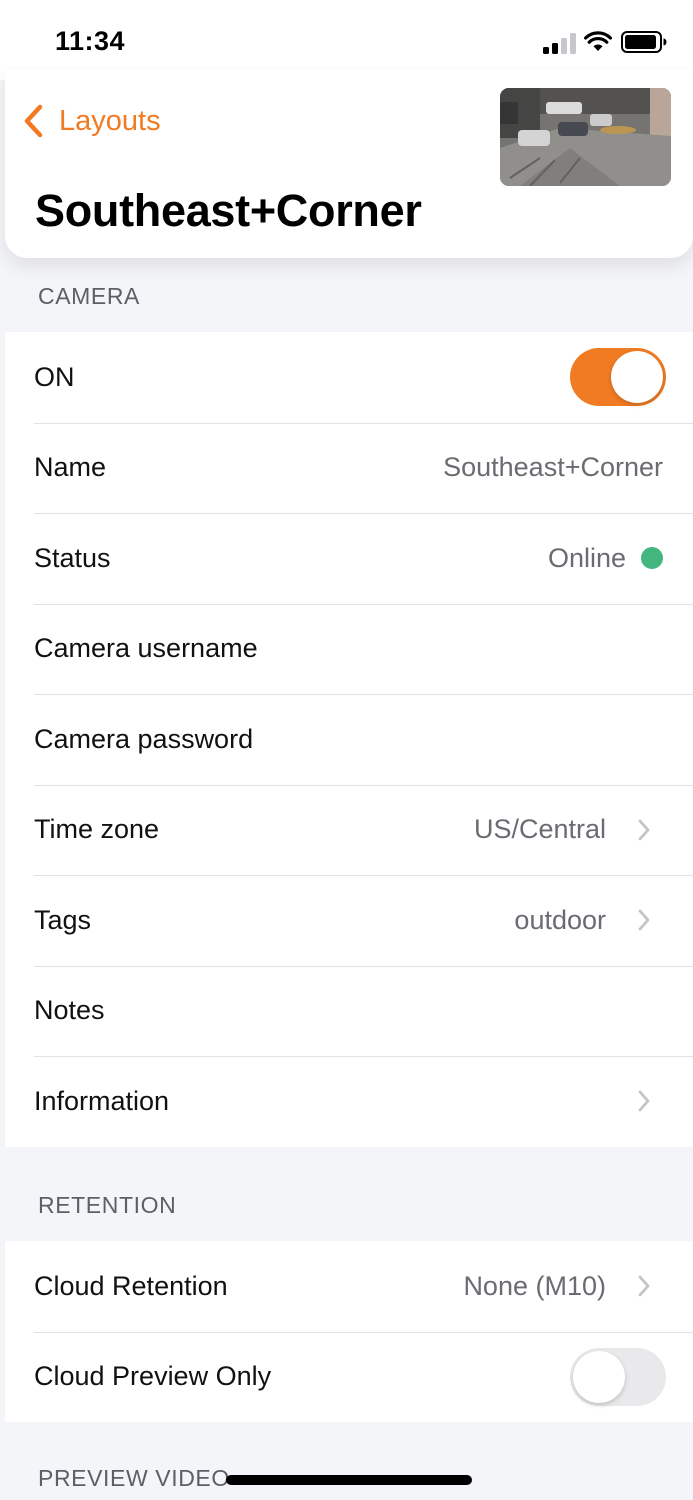  Describe the element at coordinates (107, 1205) in the screenshot. I see `section-title-retention: RETENTION` at that location.